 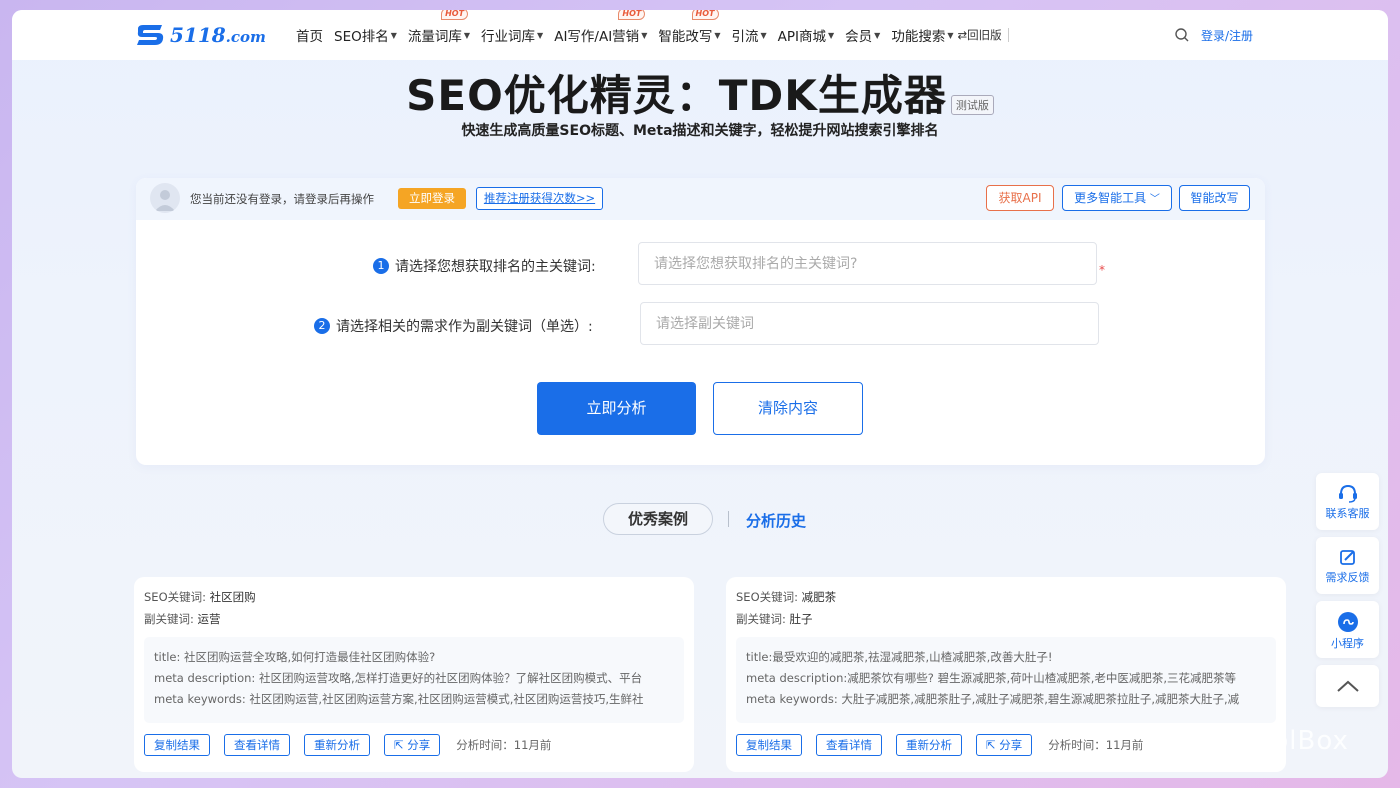 I want to click on sub-keyword-input, so click(x=869, y=323).